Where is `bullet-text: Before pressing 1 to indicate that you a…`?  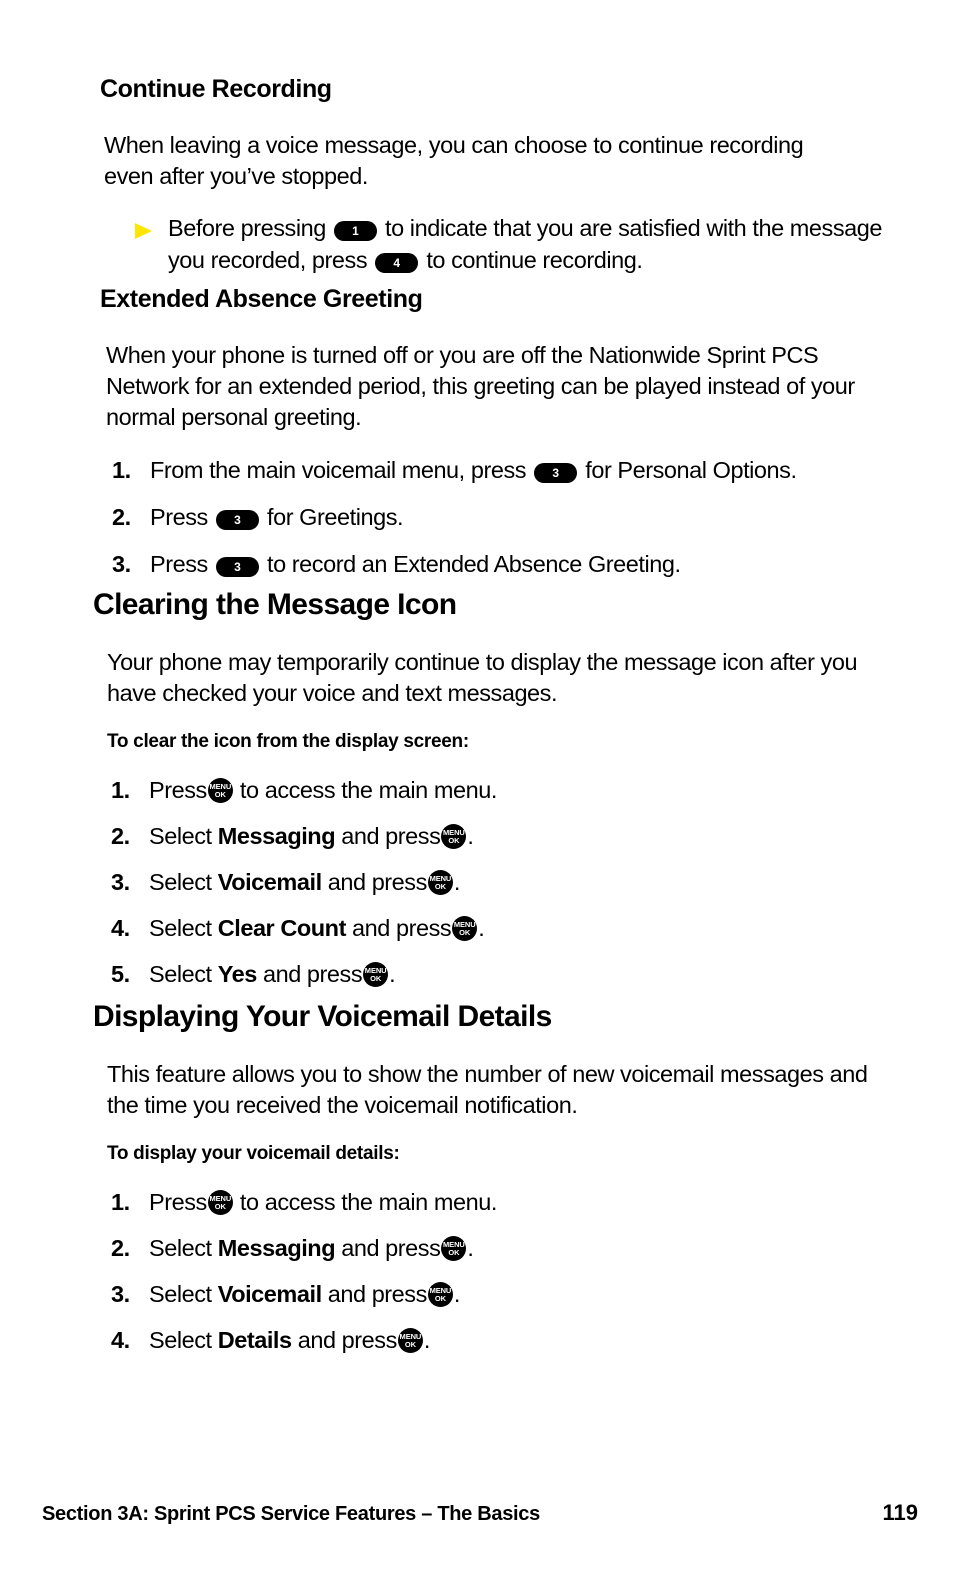
bullet-text: Before pressing 1 to indicate that you a… is located at coordinates (526, 244).